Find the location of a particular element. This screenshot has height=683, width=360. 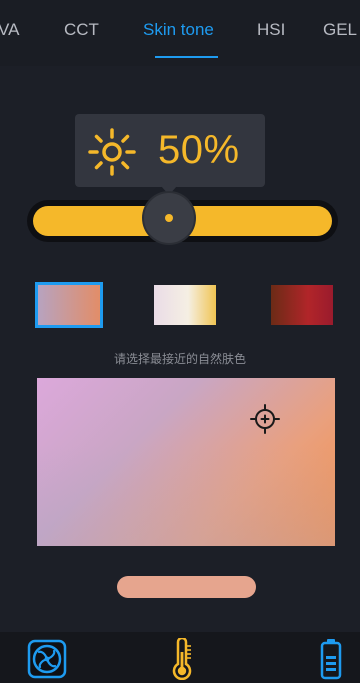

brightness-value: 50% is located at coordinates (199, 150).